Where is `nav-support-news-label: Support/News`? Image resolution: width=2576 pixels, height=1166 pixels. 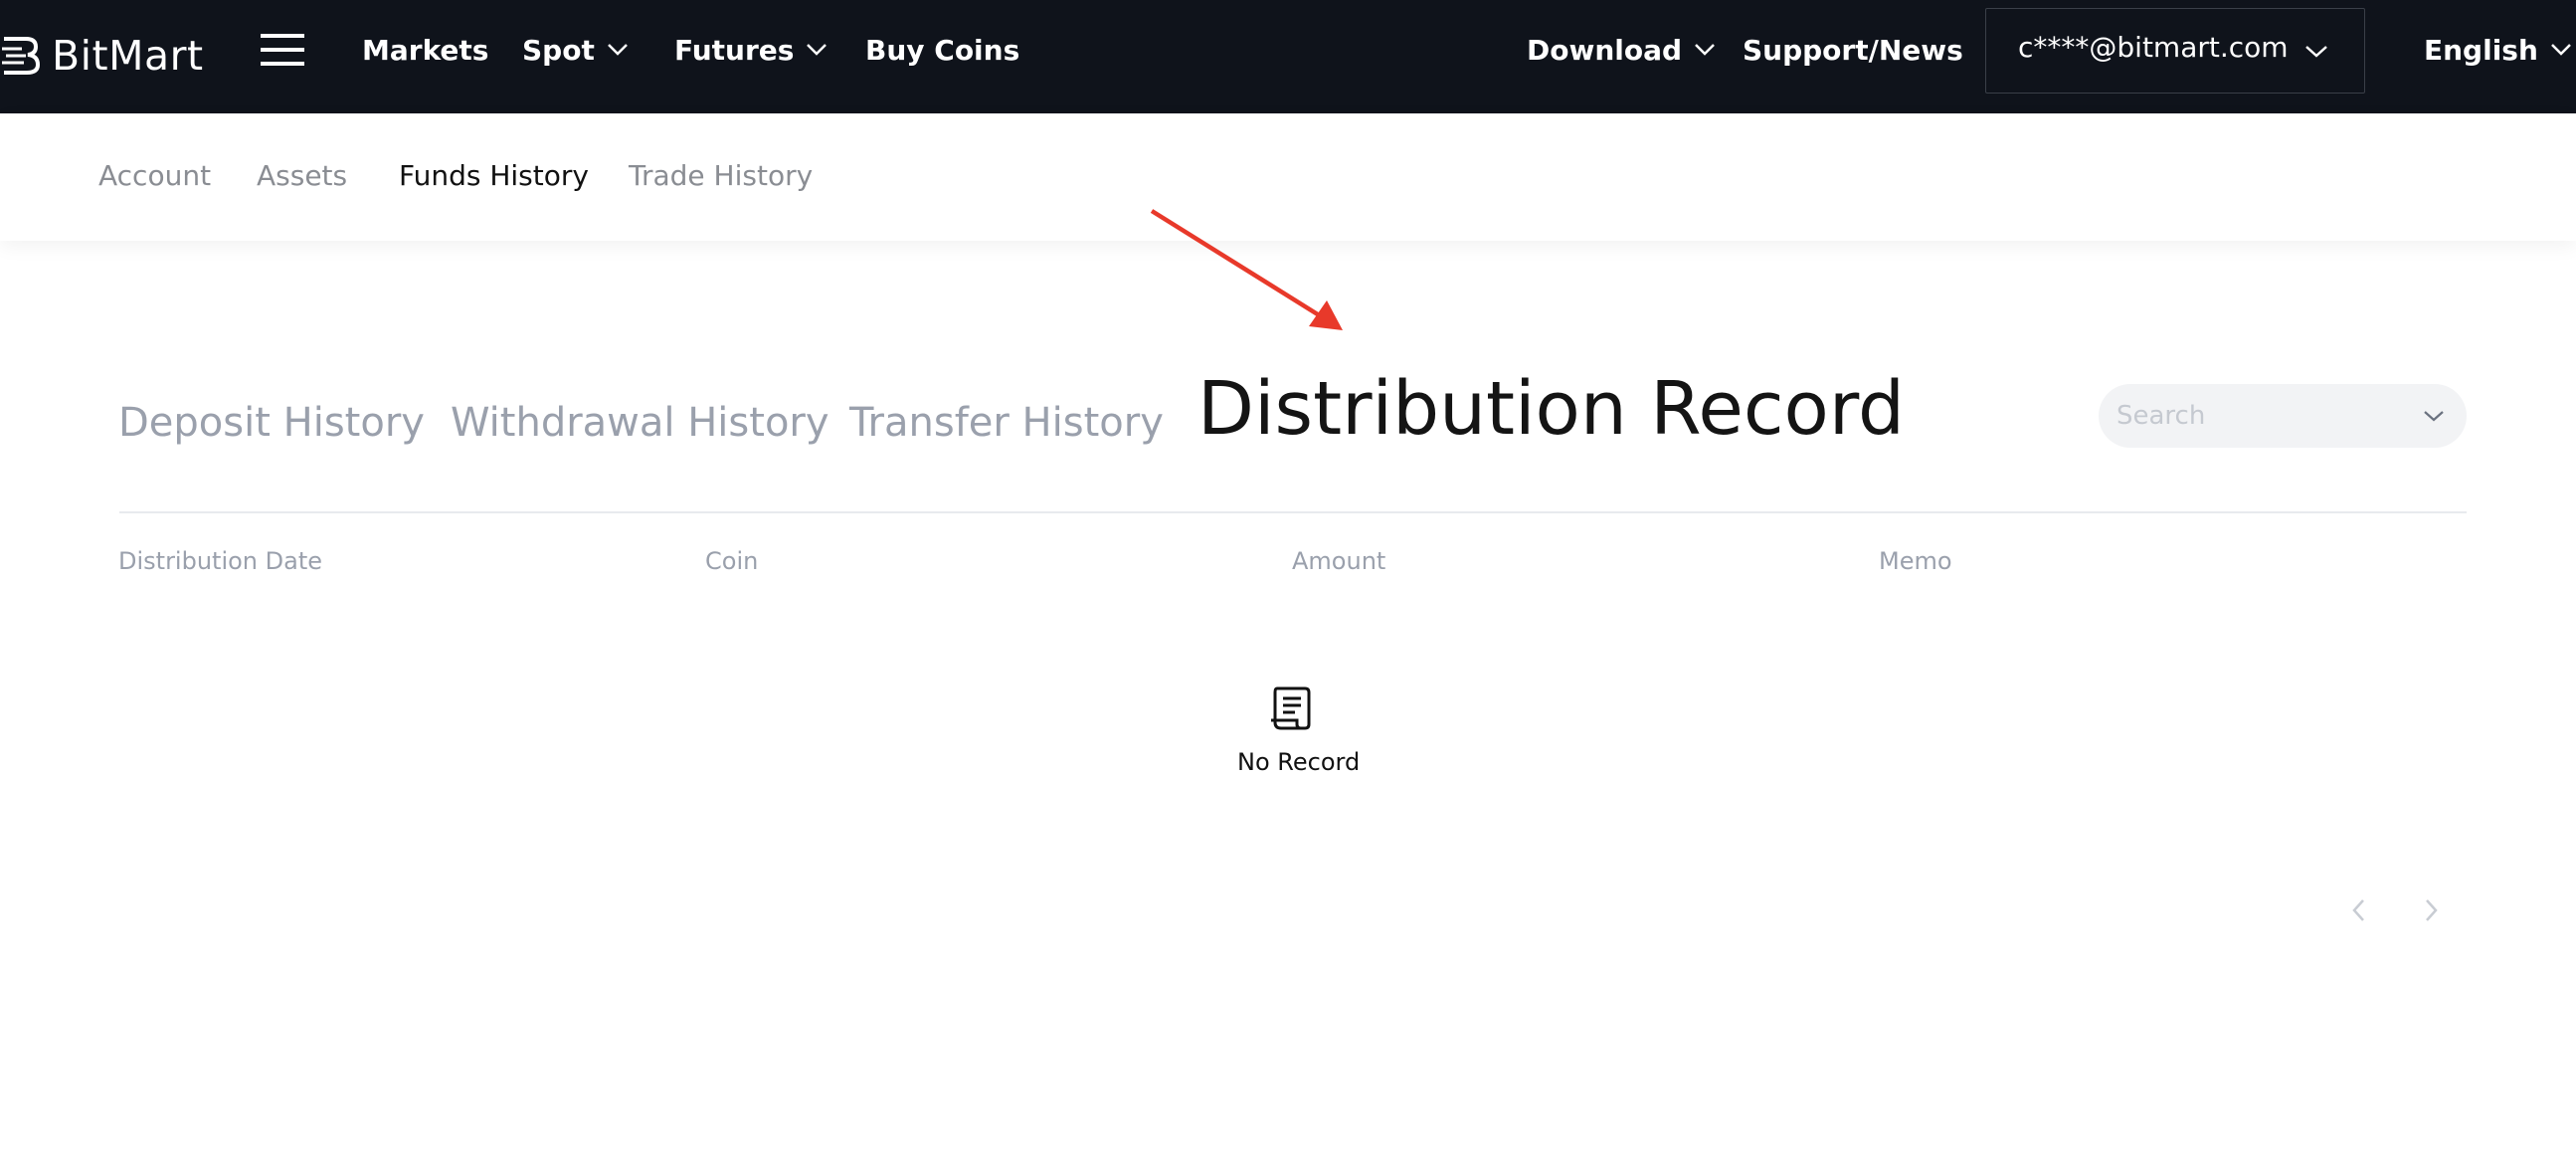
nav-support-news-label: Support/News is located at coordinates (1853, 50).